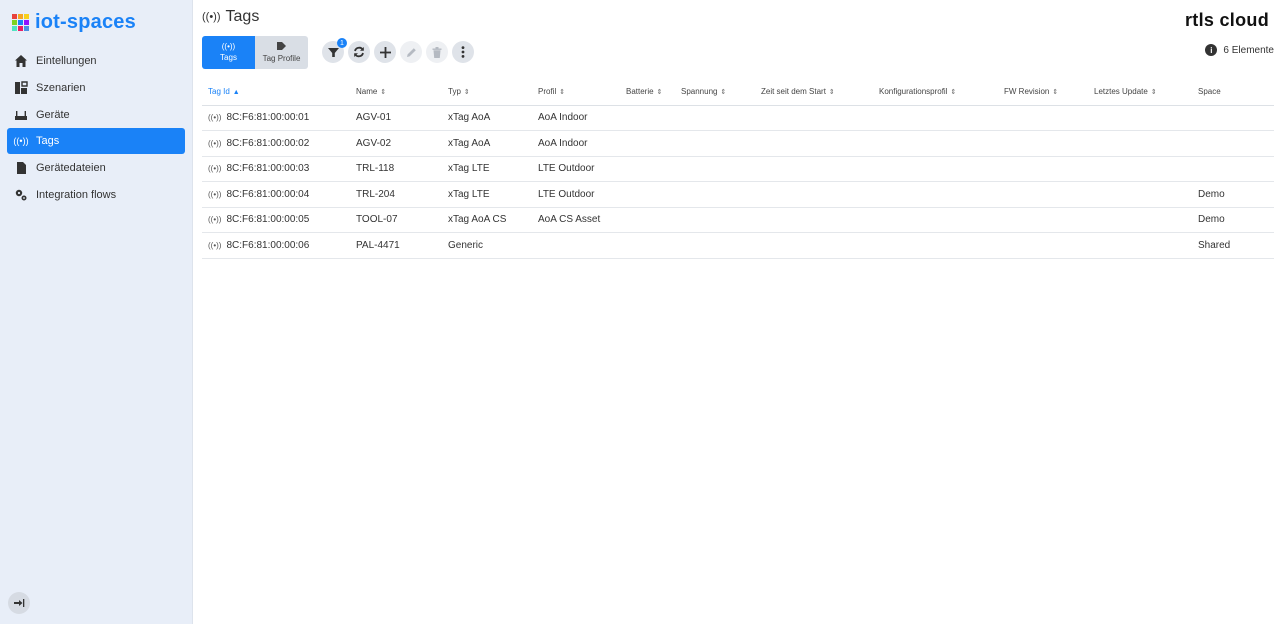 The height and width of the screenshot is (624, 1280). Describe the element at coordinates (487, 220) in the screenshot. I see `cell-typ: xTag AoA CS` at that location.